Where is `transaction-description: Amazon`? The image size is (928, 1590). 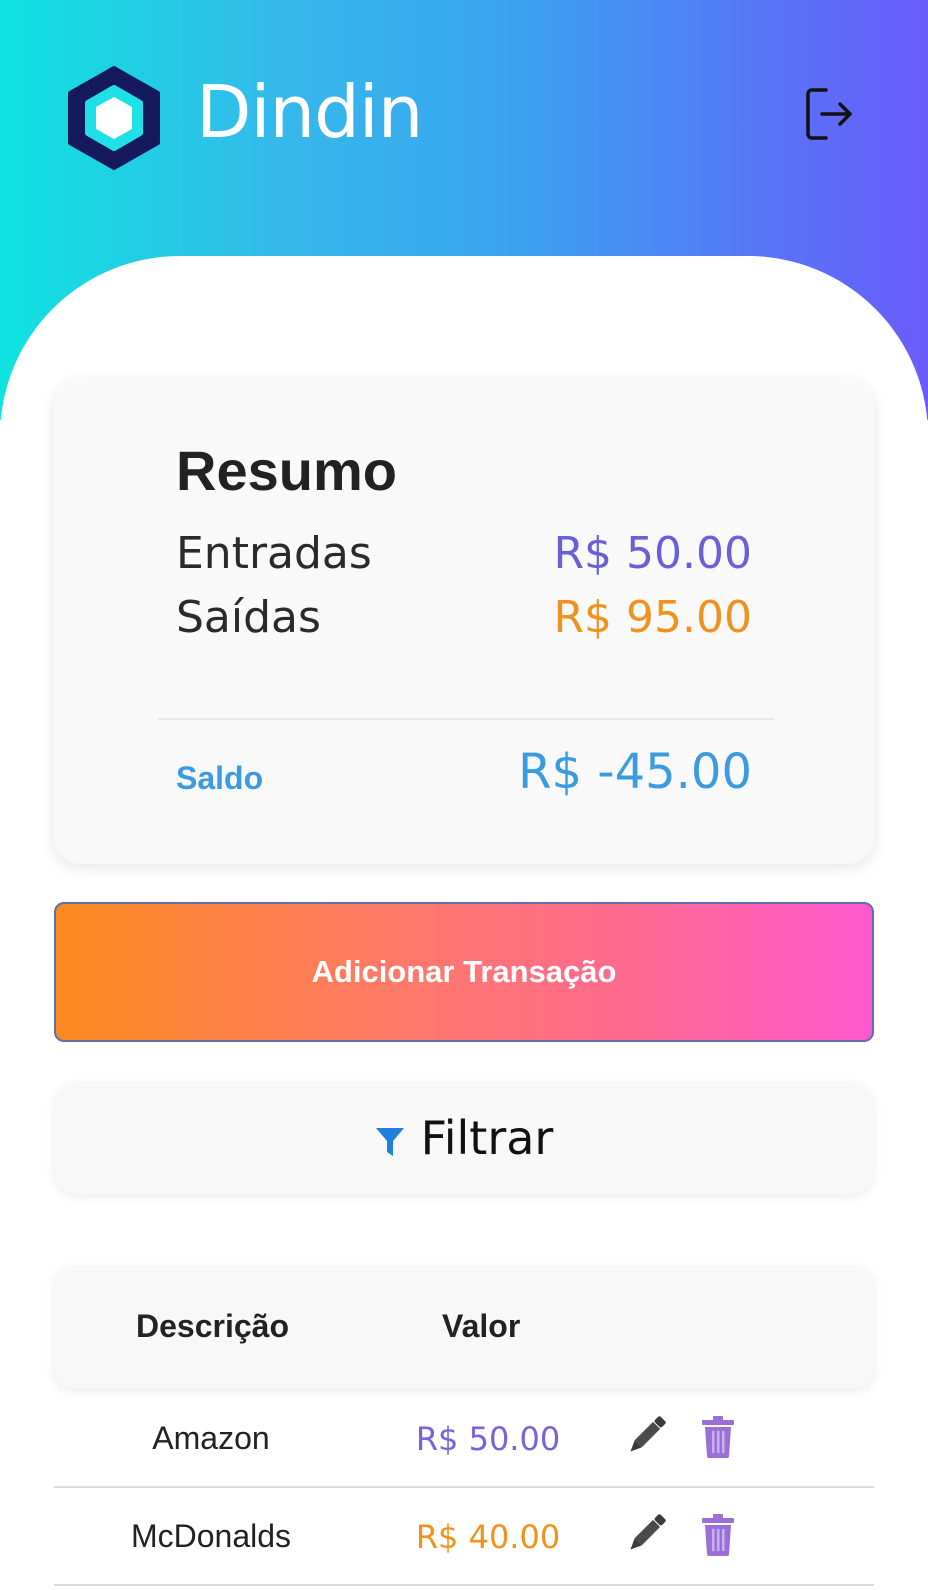 transaction-description: Amazon is located at coordinates (211, 1438).